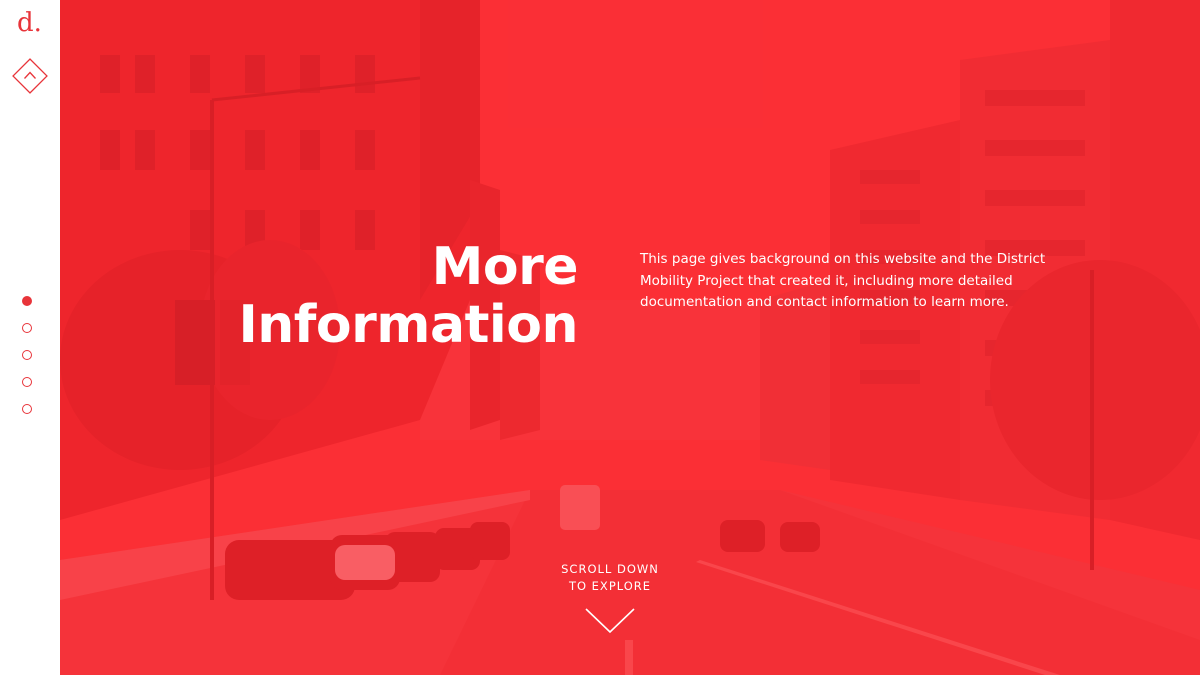 The image size is (1200, 675). Describe the element at coordinates (29, 23) in the screenshot. I see `site-logo: d.` at that location.